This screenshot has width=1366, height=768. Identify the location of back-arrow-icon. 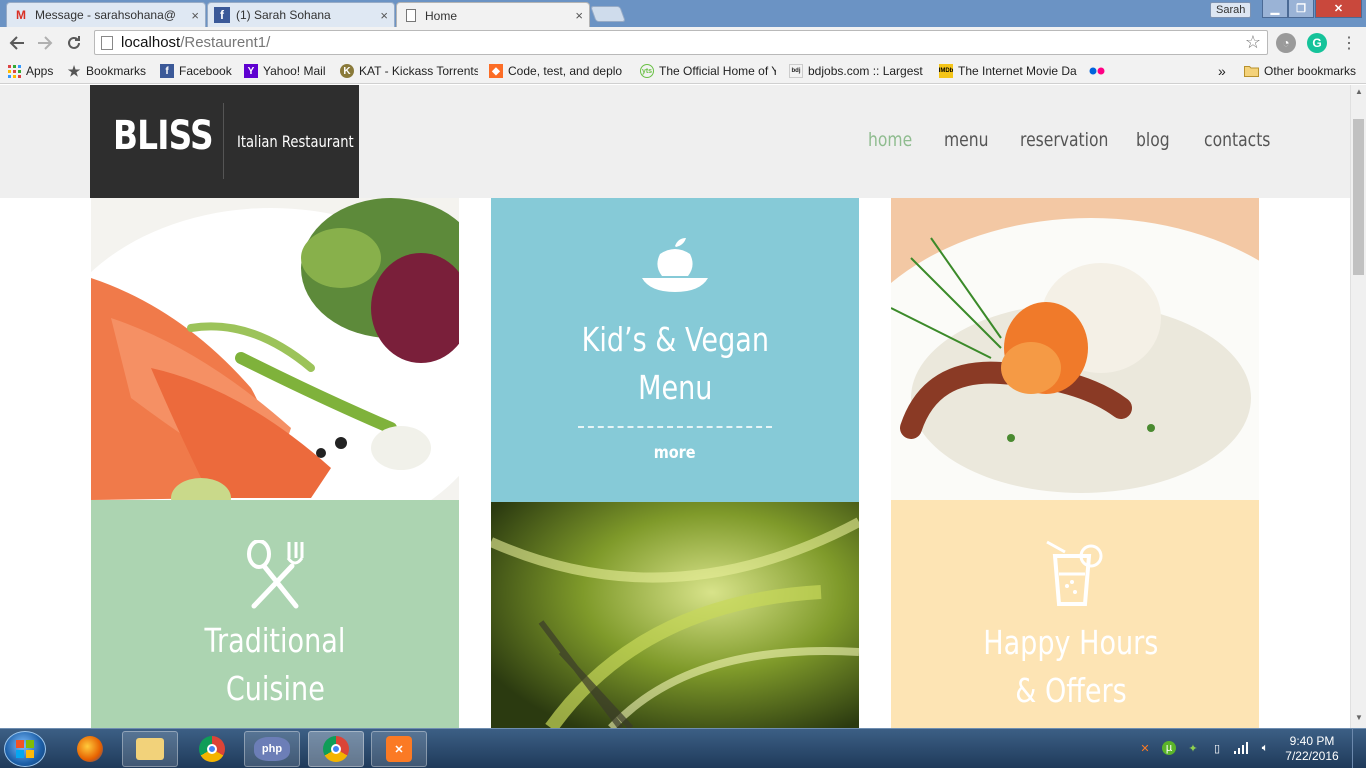
(16, 43).